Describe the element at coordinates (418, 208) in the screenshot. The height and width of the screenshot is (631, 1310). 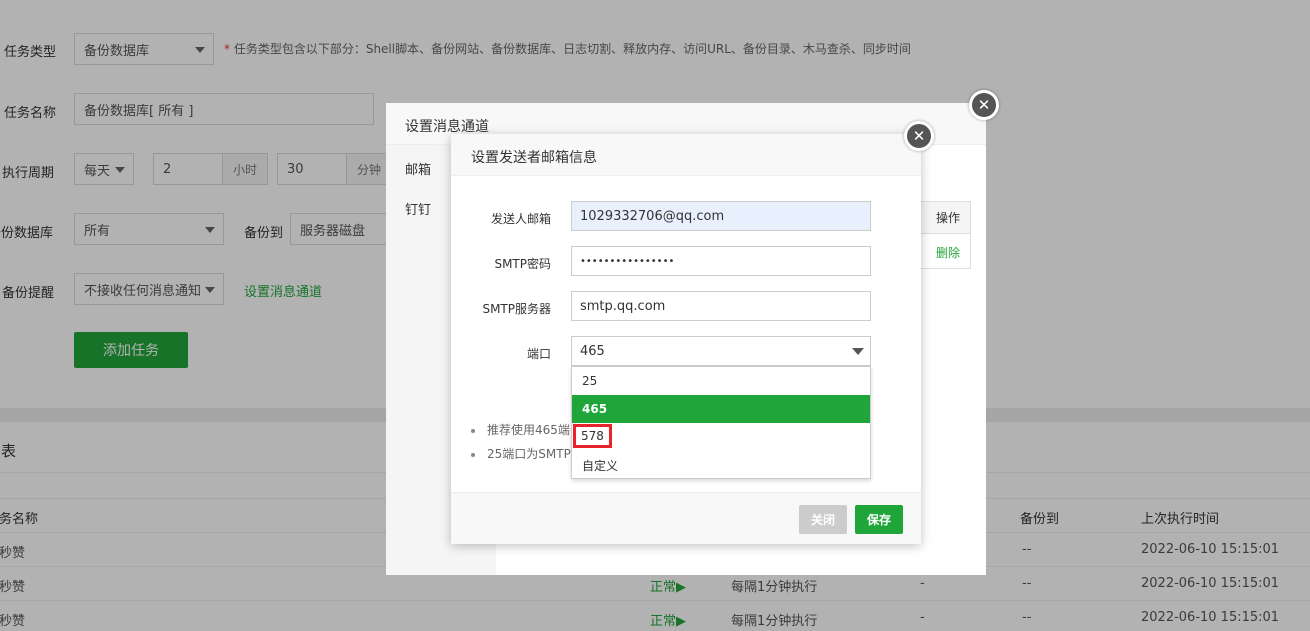
I see `tab-dingtalk: 钉钉` at that location.